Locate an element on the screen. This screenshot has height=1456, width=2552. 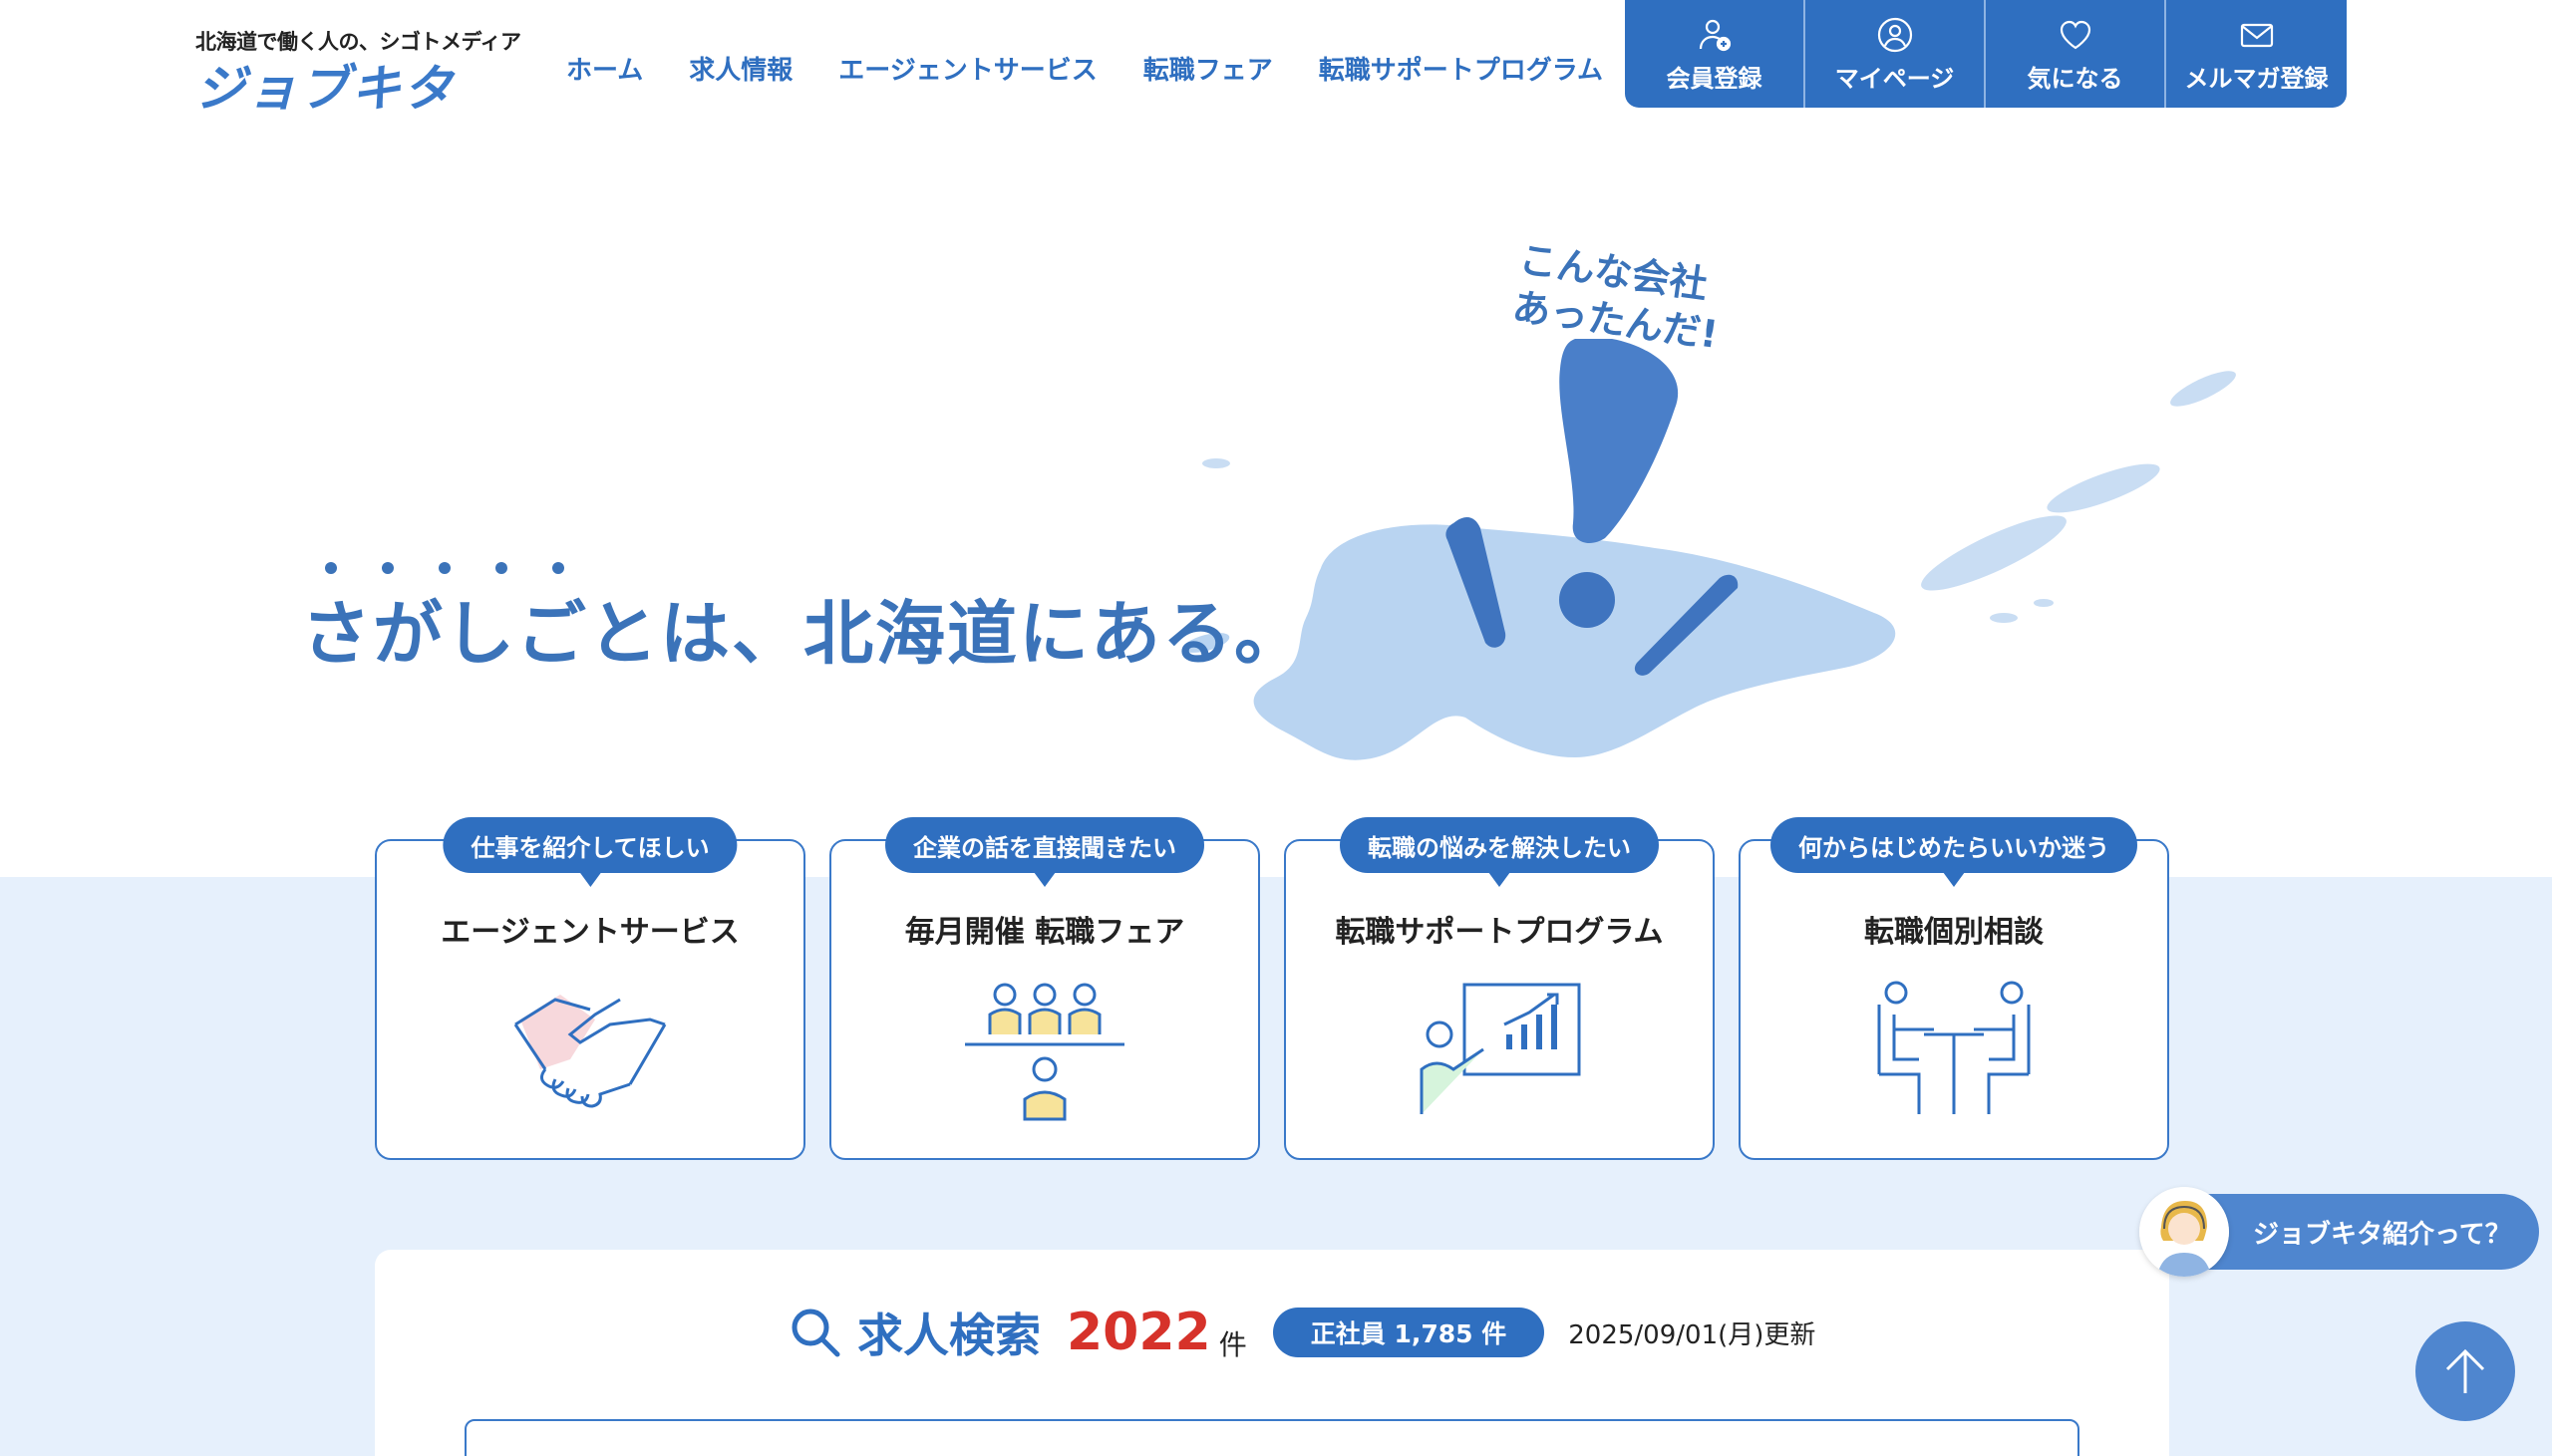
card-support-program: 転職の悩みを解決したい 転職サポートプログラム is located at coordinates (1499, 988).